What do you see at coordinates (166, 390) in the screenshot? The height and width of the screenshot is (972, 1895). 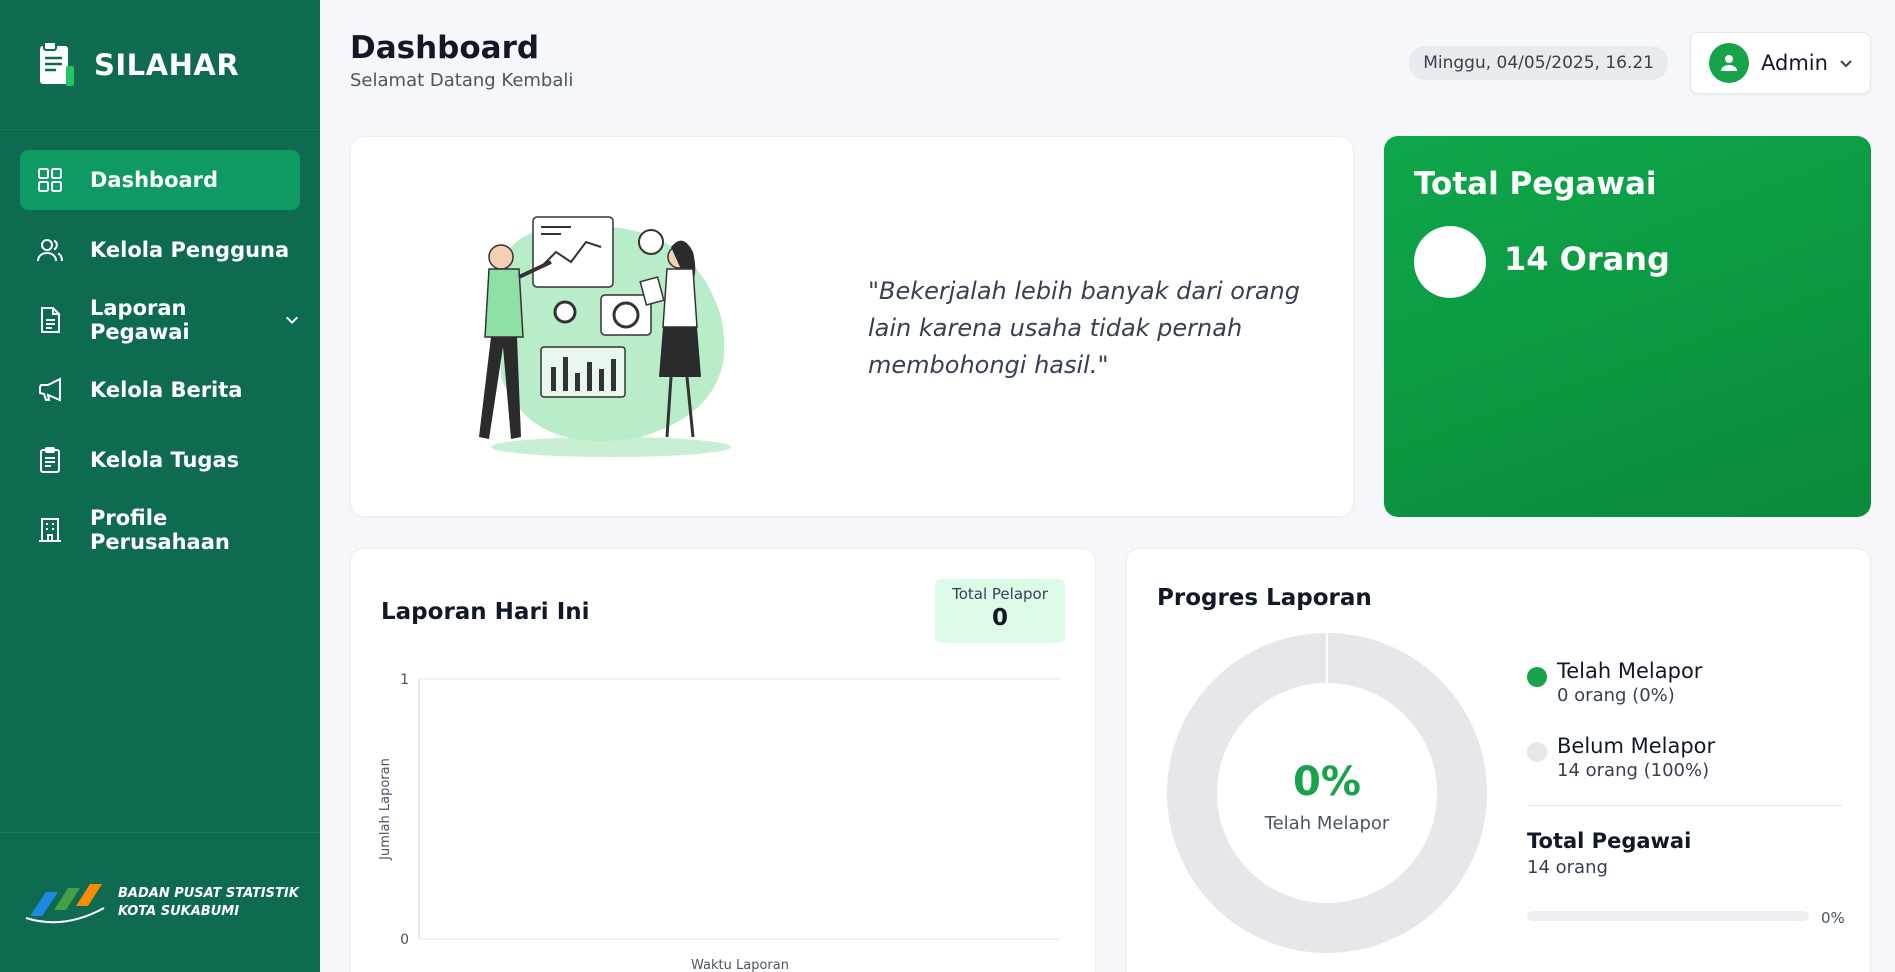 I see `sidebar-item-label: Kelola Berita` at bounding box center [166, 390].